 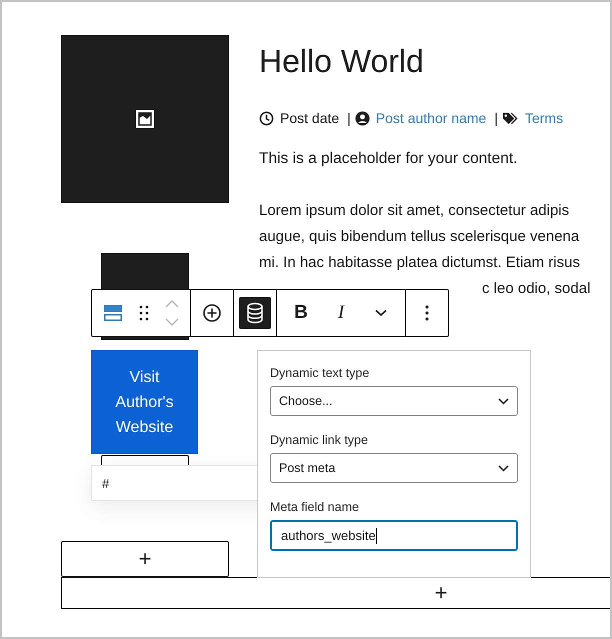 I want to click on paragraph-line: mi. In hac habitasse platea dictumst. Etiam risus, so click(x=420, y=263).